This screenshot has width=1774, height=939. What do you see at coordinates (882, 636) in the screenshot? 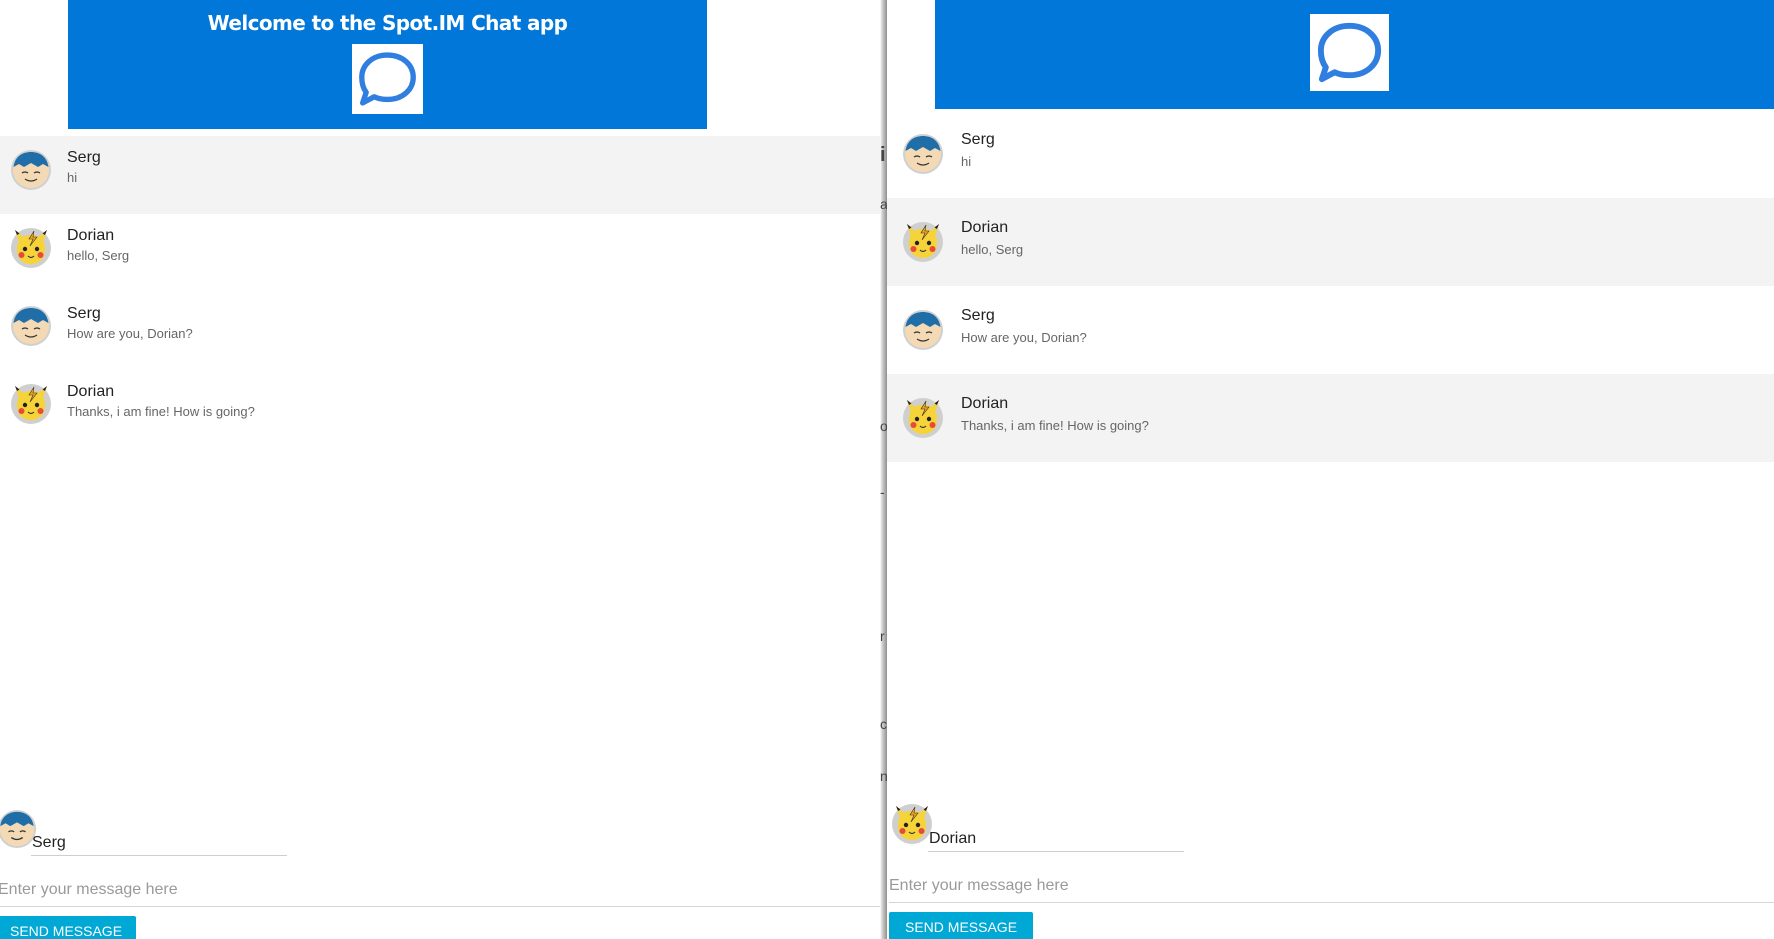
I see `background-fragment: r` at bounding box center [882, 636].